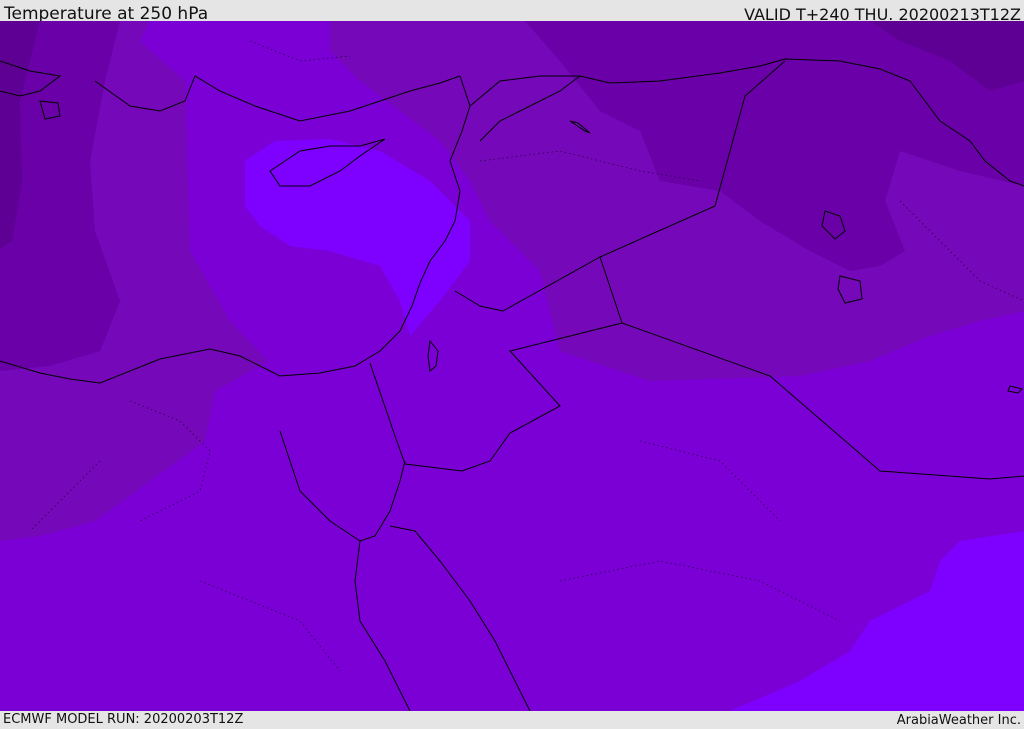 This screenshot has width=1024, height=729. I want to click on model-run: ECMWF MODEL RUN: 20200203T12Z, so click(123, 719).